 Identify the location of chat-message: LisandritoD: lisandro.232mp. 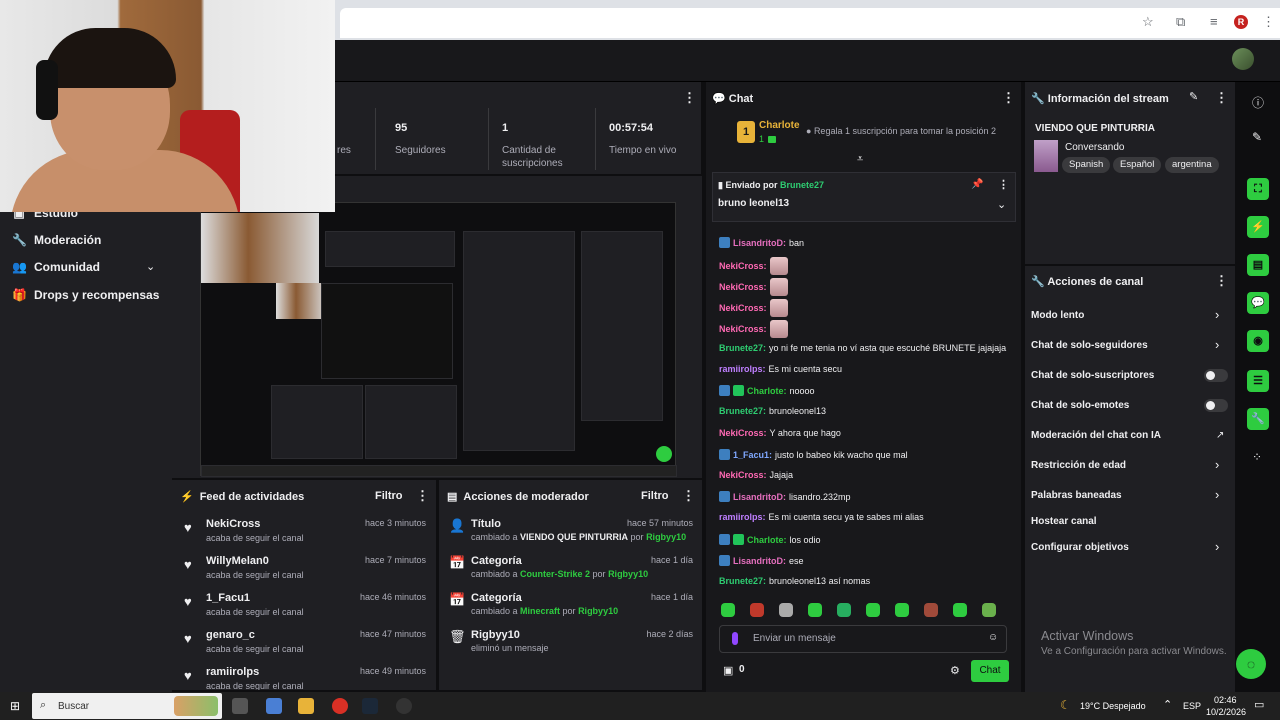
(785, 496).